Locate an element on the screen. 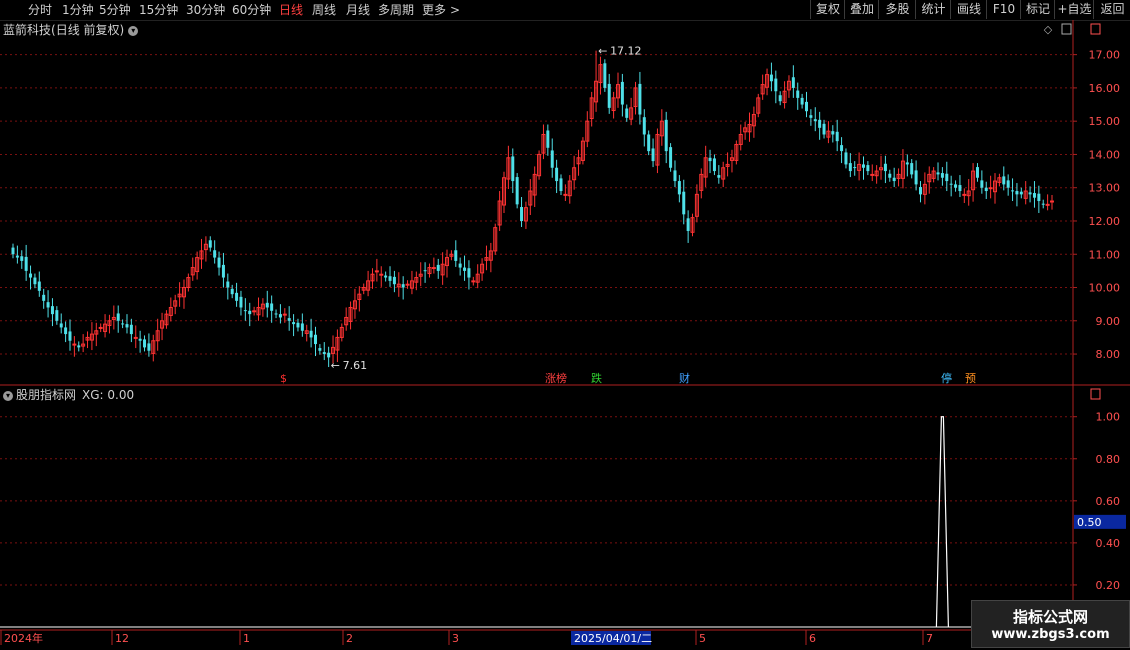  event-marker: 跌 is located at coordinates (596, 378).